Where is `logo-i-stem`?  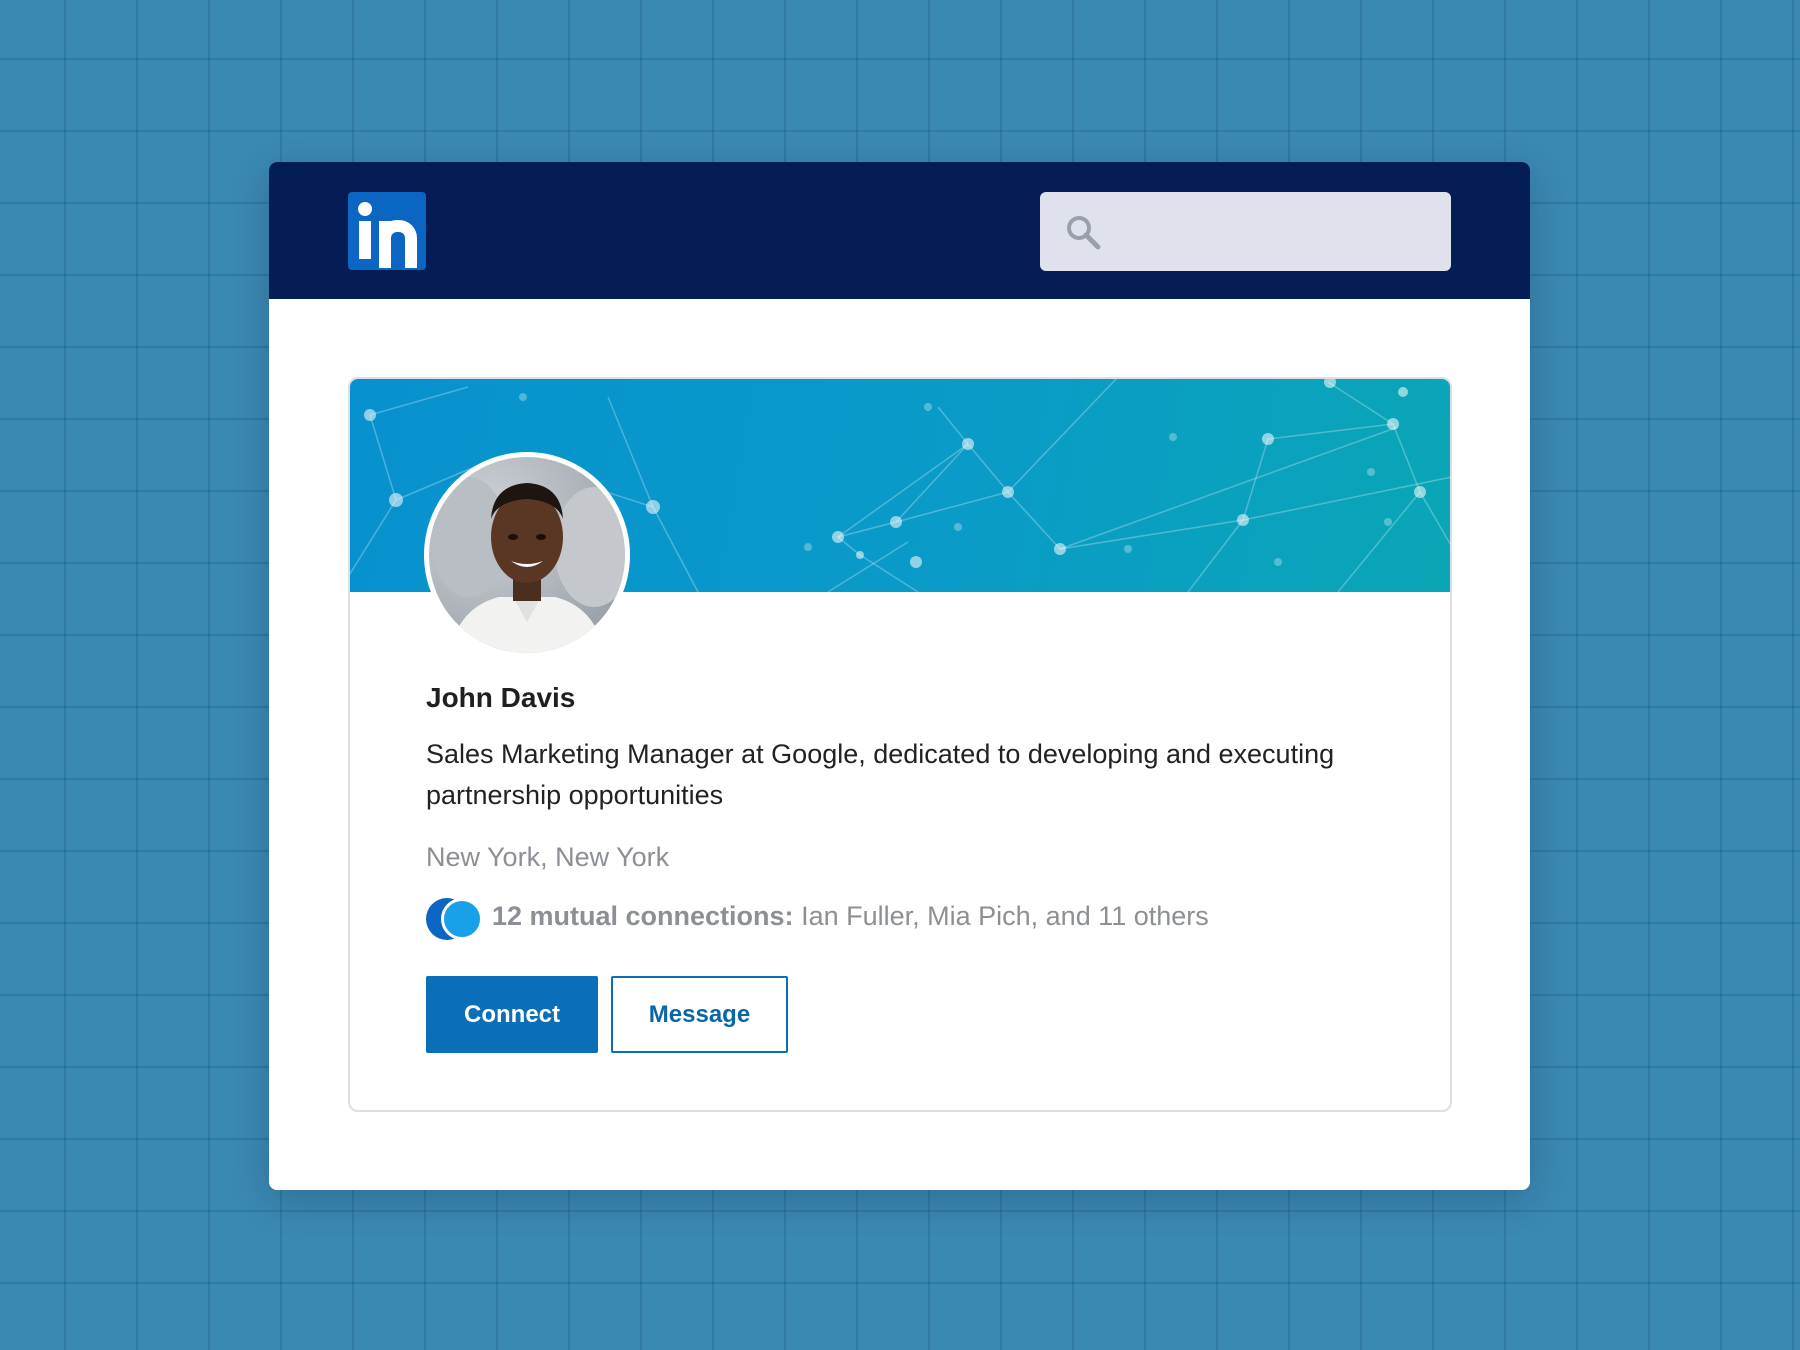
logo-i-stem is located at coordinates (365, 240).